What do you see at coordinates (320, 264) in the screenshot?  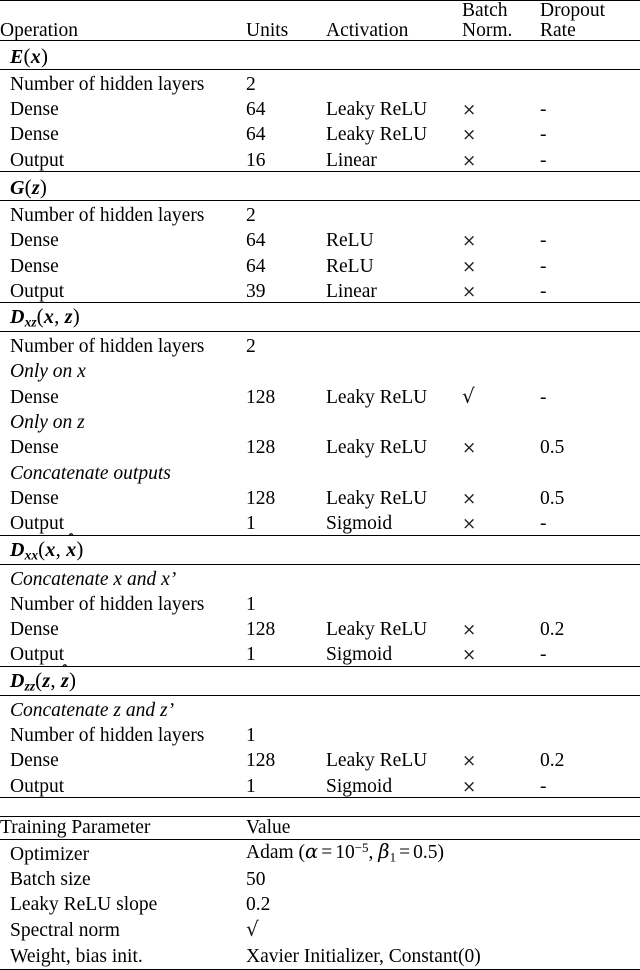 I see `table-row: Dense 64 ReLU × -` at bounding box center [320, 264].